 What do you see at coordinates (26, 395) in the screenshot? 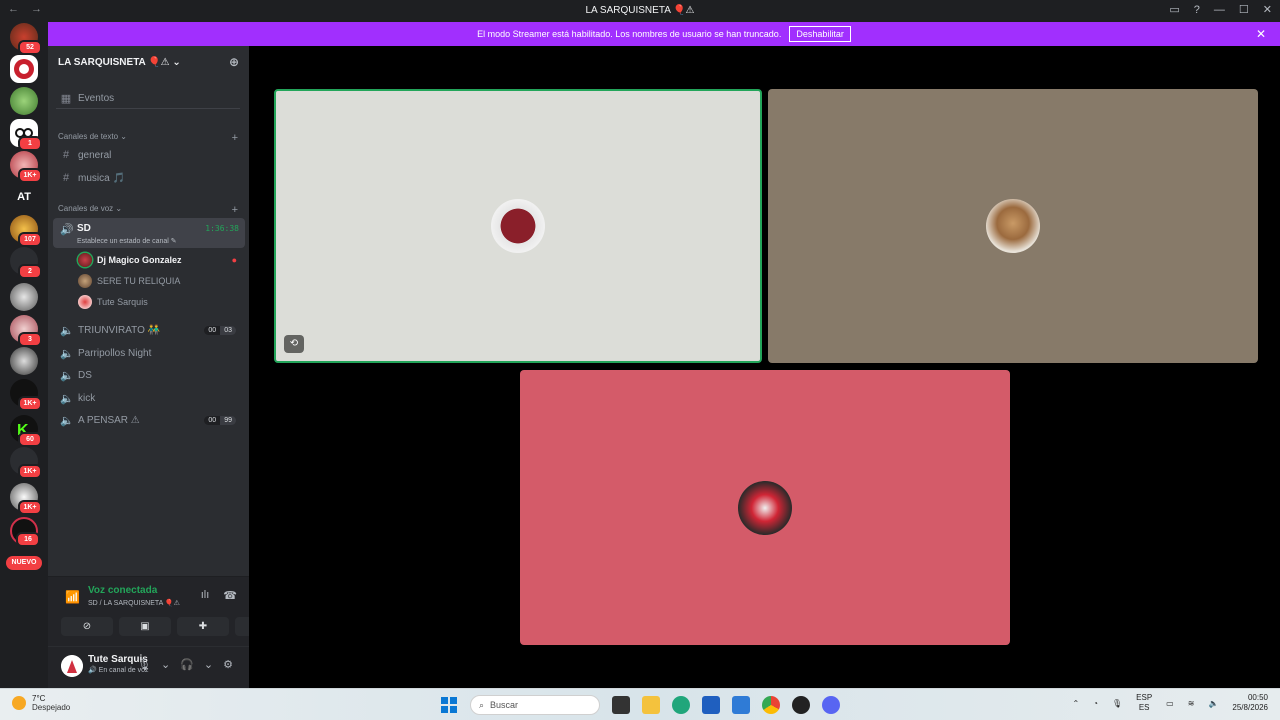
I see `server-icon-12: 1K+` at bounding box center [26, 395].